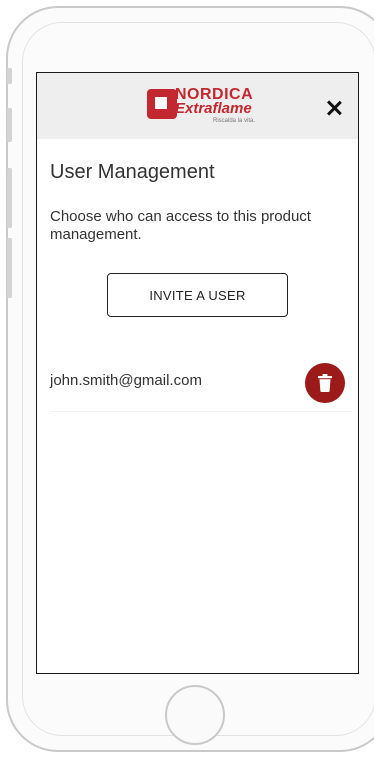 The height and width of the screenshot is (760, 374). I want to click on close-icon, so click(334, 108).